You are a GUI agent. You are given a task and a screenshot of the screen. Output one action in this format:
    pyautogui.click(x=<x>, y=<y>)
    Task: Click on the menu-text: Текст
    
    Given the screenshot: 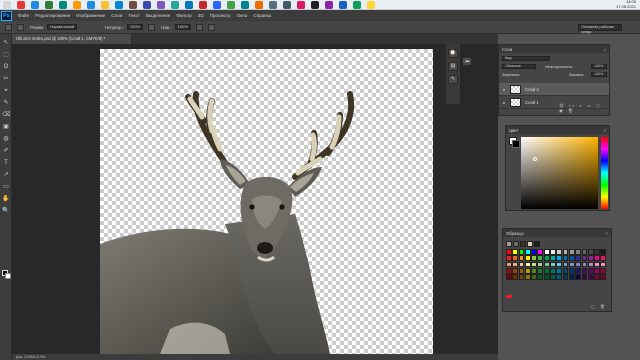 What is the action you would take?
    pyautogui.click(x=134, y=15)
    